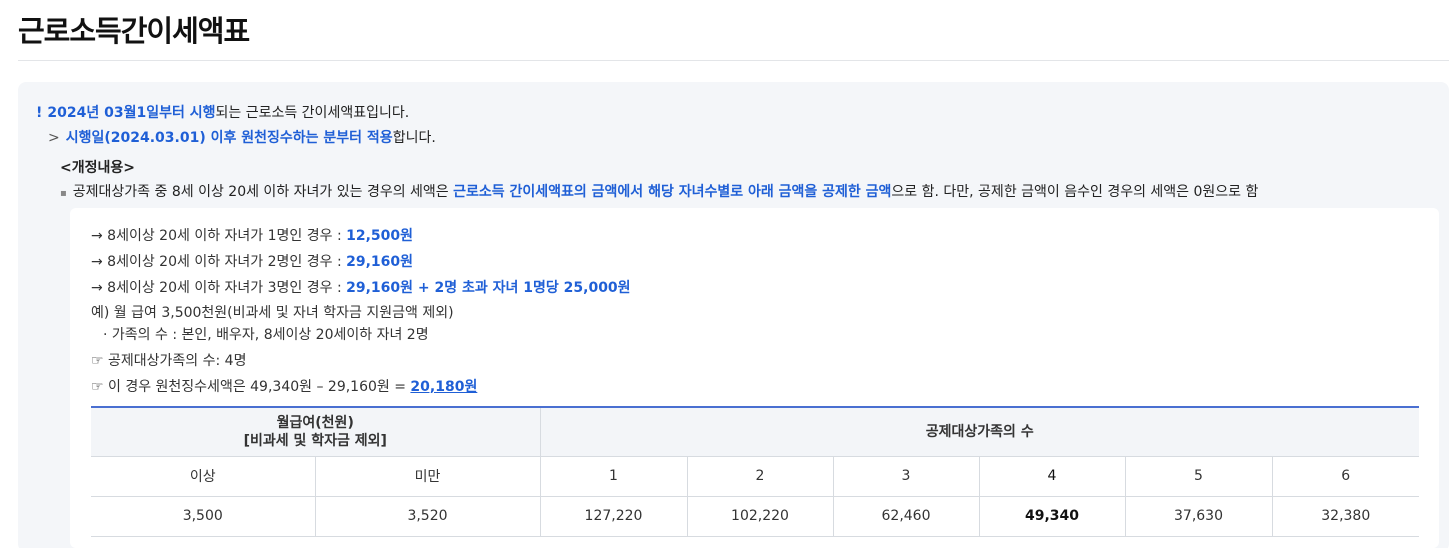 The image size is (1449, 548). What do you see at coordinates (263, 192) in the screenshot?
I see `revision-prefix: 공제대상가족 중 8세 이상 20세 이하 자녀가 있는 경우의 세액은` at bounding box center [263, 192].